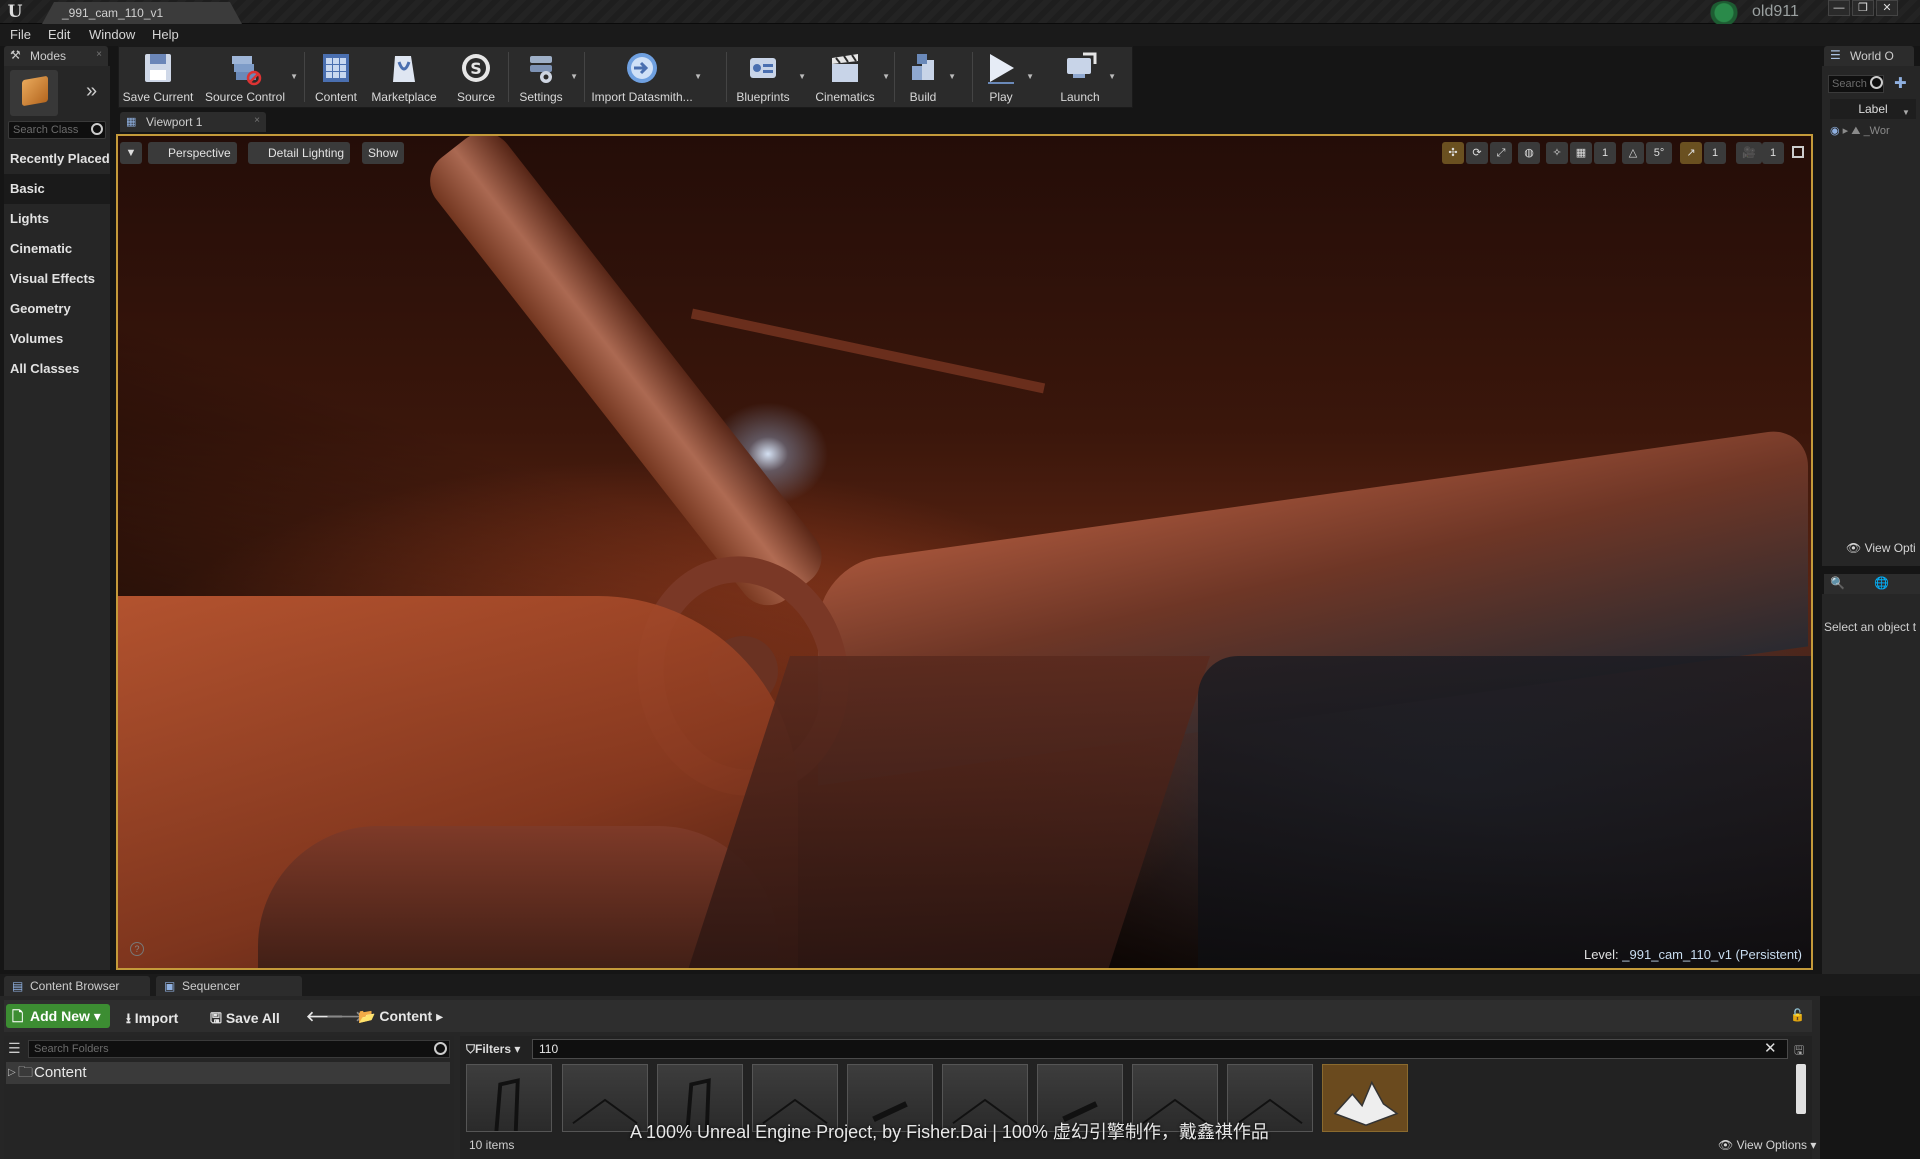  What do you see at coordinates (14, 1048) in the screenshot?
I see `sources-toggle-icon: ☰` at bounding box center [14, 1048].